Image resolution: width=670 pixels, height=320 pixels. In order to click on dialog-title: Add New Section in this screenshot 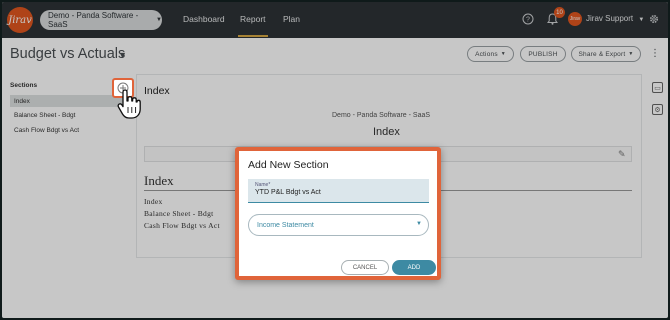, I will do `click(288, 165)`.